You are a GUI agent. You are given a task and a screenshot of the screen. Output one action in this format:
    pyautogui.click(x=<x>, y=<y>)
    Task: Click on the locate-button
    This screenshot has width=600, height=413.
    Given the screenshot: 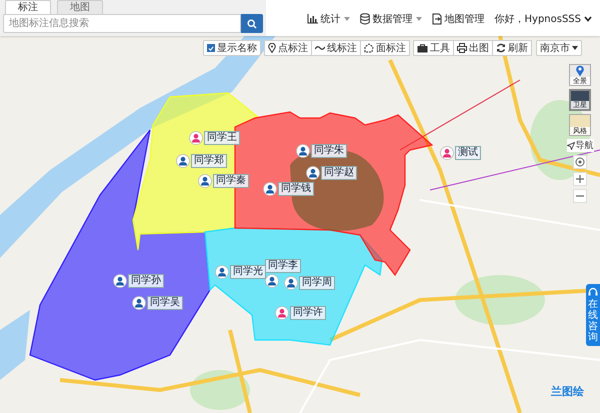 What is the action you would take?
    pyautogui.click(x=580, y=162)
    